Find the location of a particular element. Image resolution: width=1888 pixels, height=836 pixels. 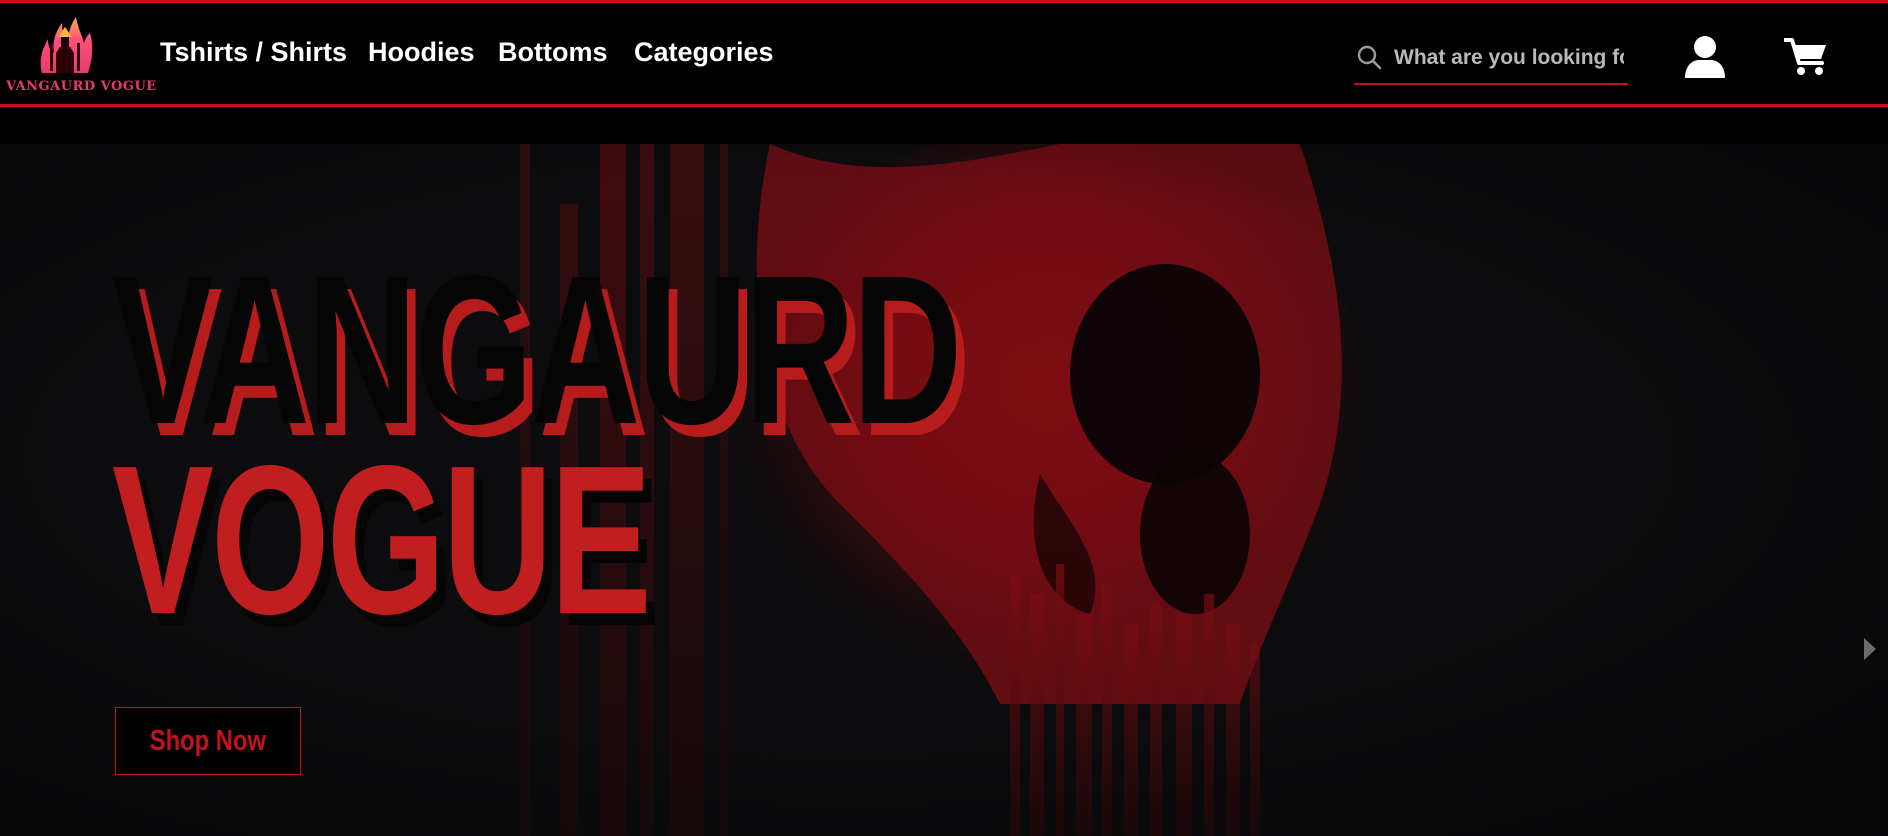

nav-item-hoodies-wrap: Hoodies is located at coordinates (433, 52).